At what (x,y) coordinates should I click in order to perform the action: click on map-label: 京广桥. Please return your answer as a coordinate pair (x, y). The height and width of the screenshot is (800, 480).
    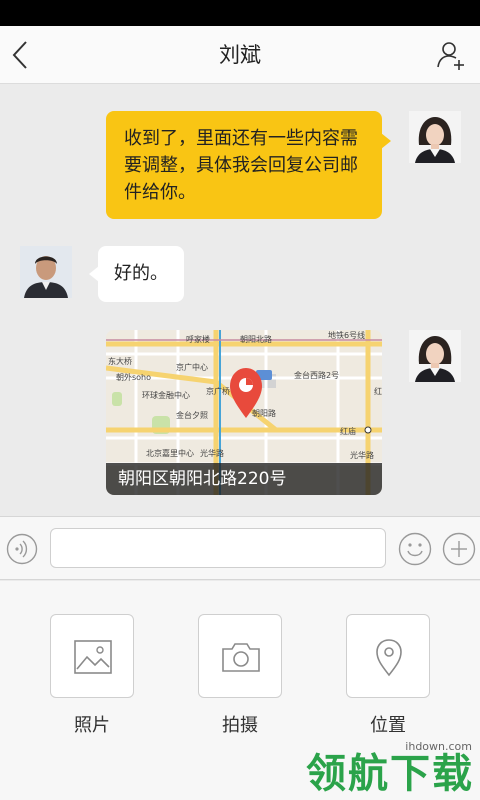
    Looking at the image, I should click on (218, 391).